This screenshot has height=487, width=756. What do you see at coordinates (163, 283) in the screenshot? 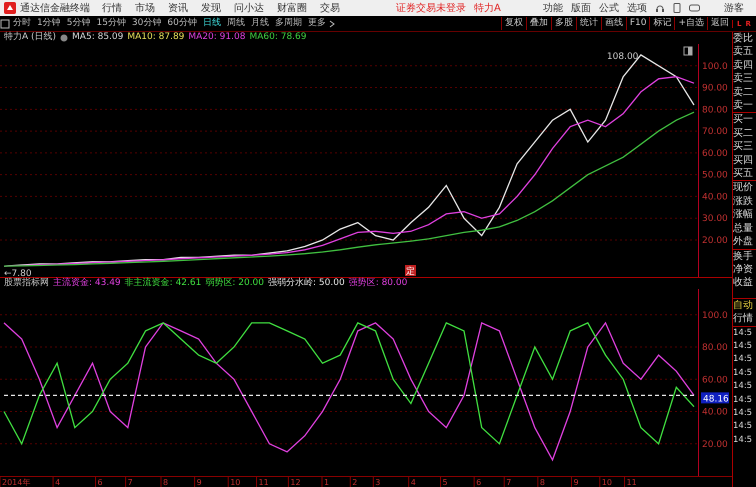
I see `legend-value: 非主流资金: 42.61` at bounding box center [163, 283].